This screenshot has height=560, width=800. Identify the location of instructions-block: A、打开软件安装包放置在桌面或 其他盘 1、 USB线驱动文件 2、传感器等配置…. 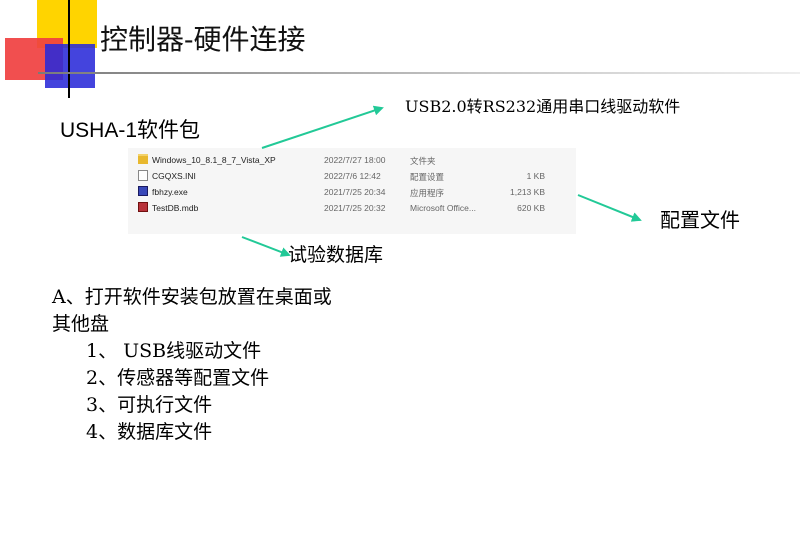
(192, 365).